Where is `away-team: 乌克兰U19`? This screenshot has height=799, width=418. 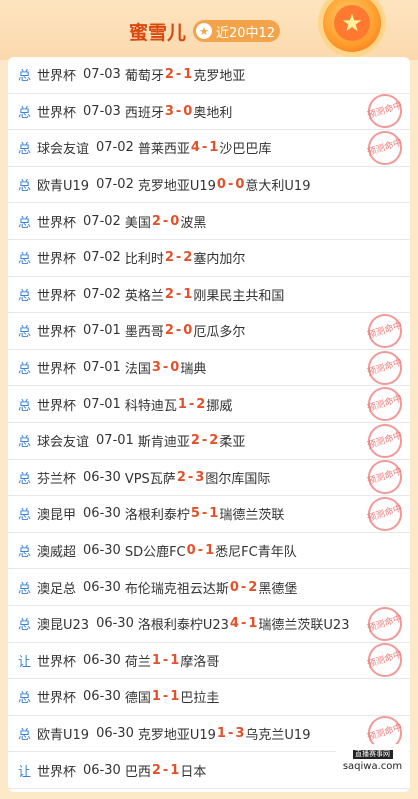
away-team: 乌克兰U19 is located at coordinates (278, 735).